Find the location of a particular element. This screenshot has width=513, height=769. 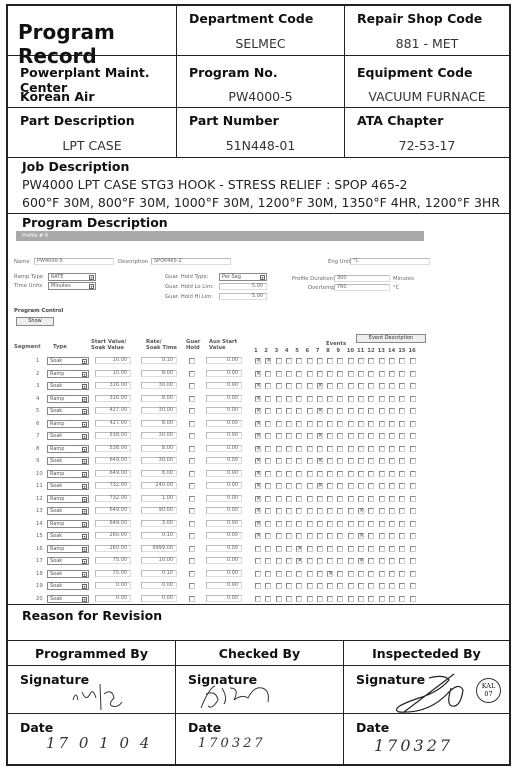

rate-input: 0.10 is located at coordinates (159, 573).